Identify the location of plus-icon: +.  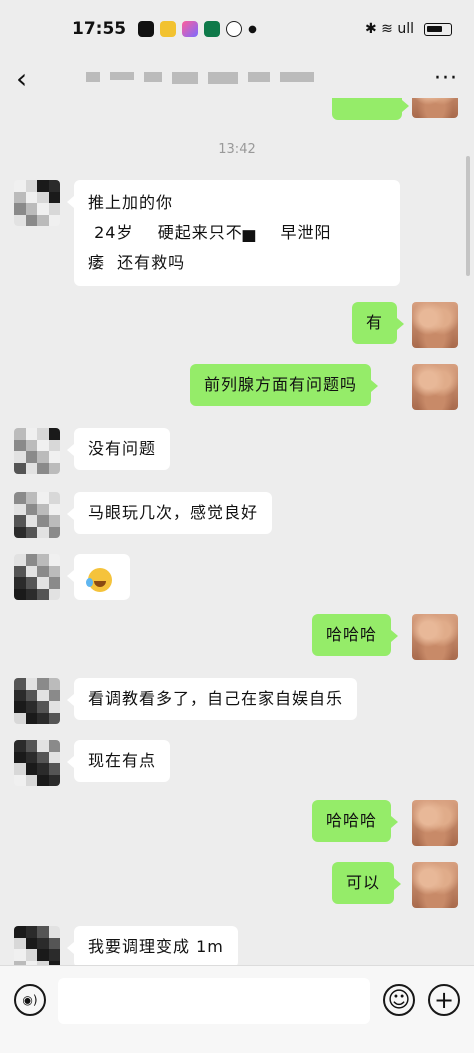
(444, 1000).